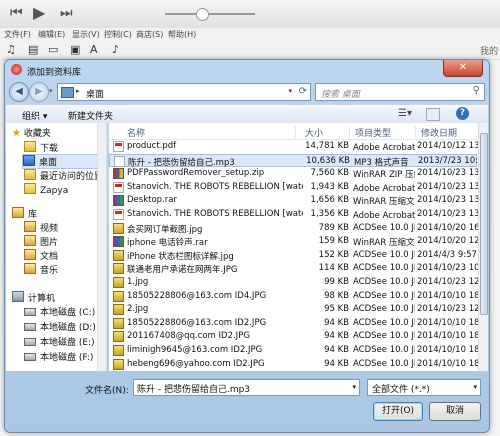  What do you see at coordinates (215, 350) in the screenshot?
I see `file-name: liminigh9645@163.com ID2.JPG` at bounding box center [215, 350].